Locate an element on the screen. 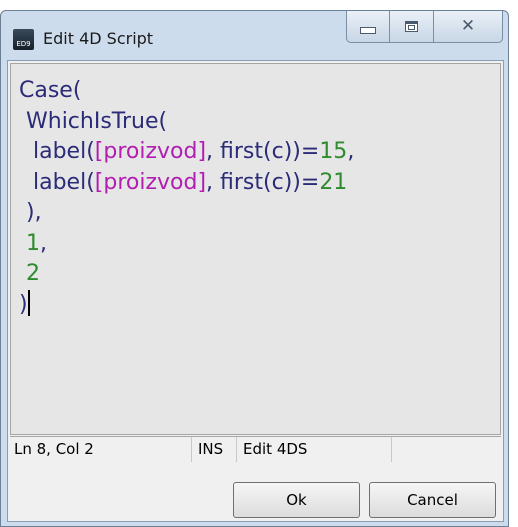 The width and height of the screenshot is (518, 527). close-button: ✕ is located at coordinates (468, 27).